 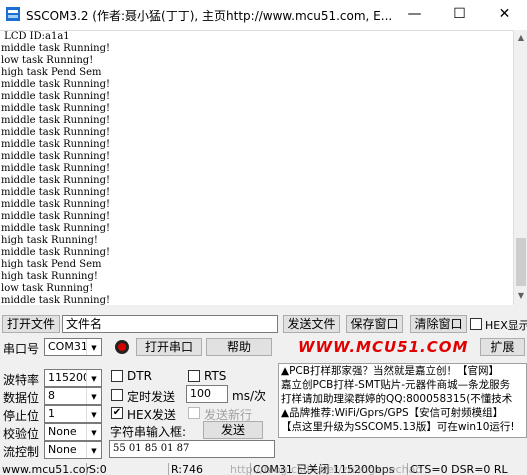 I want to click on ad-line: ▲PCB打样那家强？当然就是嘉立创！【官网】, so click(x=402, y=371).